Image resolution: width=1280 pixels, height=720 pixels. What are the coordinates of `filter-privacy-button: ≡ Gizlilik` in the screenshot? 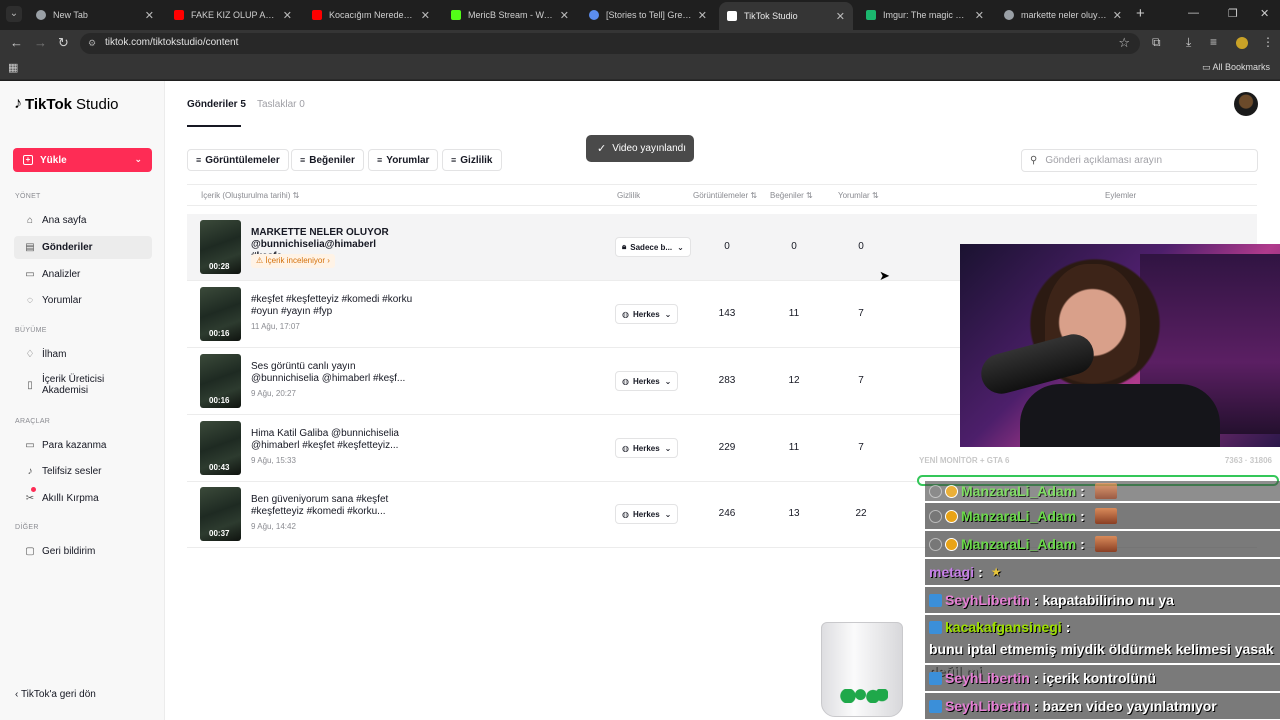 It's located at (472, 160).